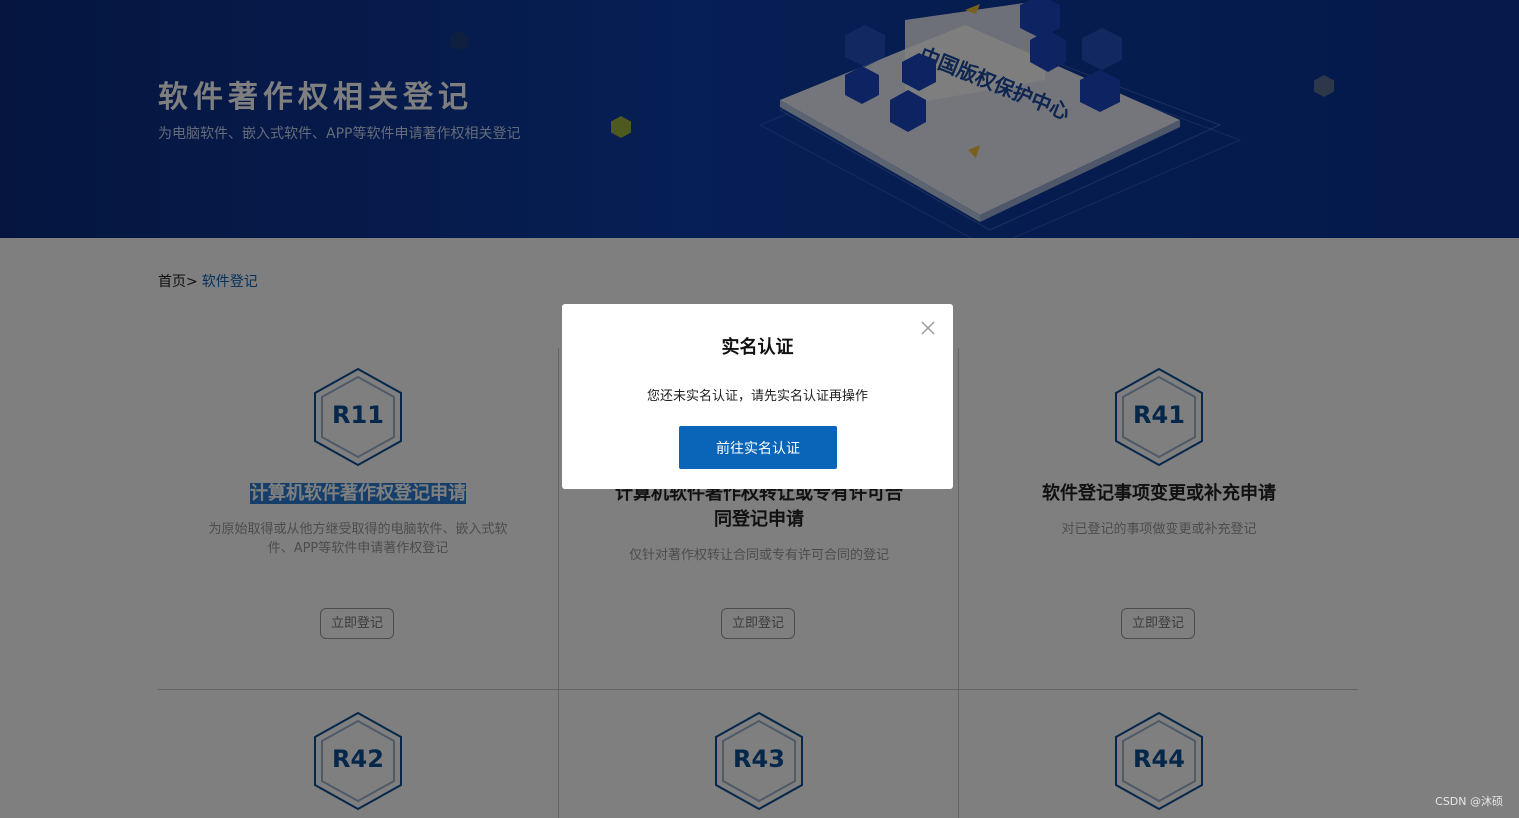 This screenshot has height=818, width=1519. Describe the element at coordinates (1469, 801) in the screenshot. I see `watermark: CSDN @沐硕` at that location.